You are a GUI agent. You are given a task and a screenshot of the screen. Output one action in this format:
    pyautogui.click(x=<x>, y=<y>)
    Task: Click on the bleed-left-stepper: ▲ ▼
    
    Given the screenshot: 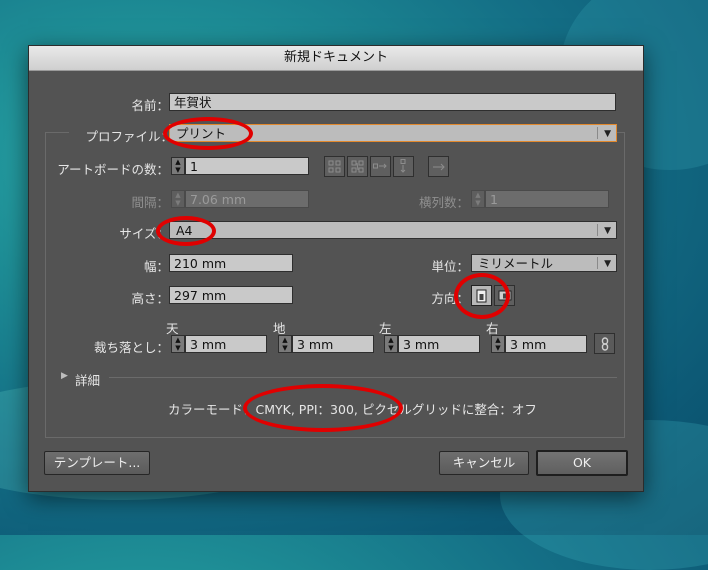 What is the action you would take?
    pyautogui.click(x=391, y=344)
    